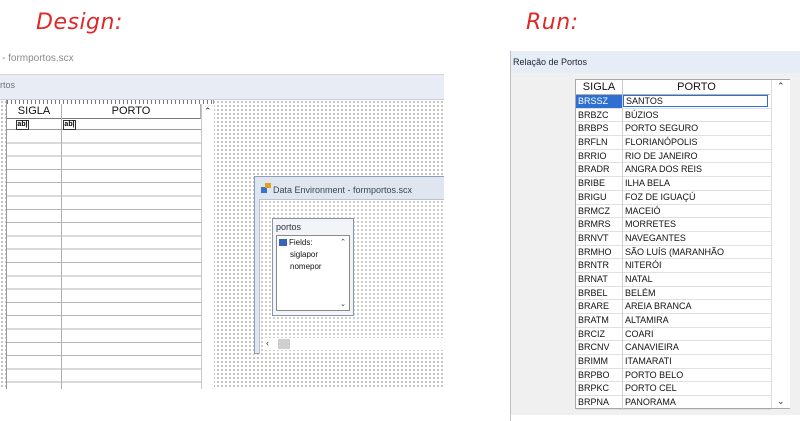 The height and width of the screenshot is (421, 800). I want to click on cell-sigla: BRIBE, so click(599, 183).